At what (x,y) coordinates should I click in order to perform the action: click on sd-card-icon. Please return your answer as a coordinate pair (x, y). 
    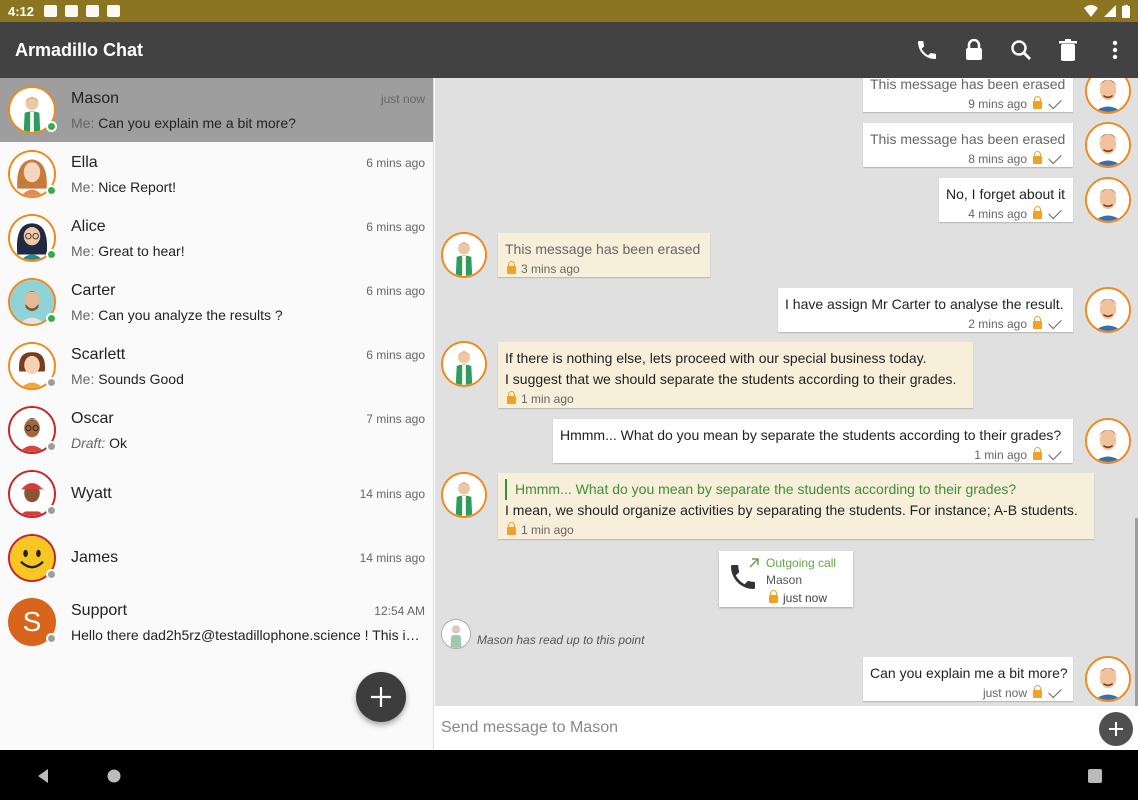
    Looking at the image, I should click on (114, 11).